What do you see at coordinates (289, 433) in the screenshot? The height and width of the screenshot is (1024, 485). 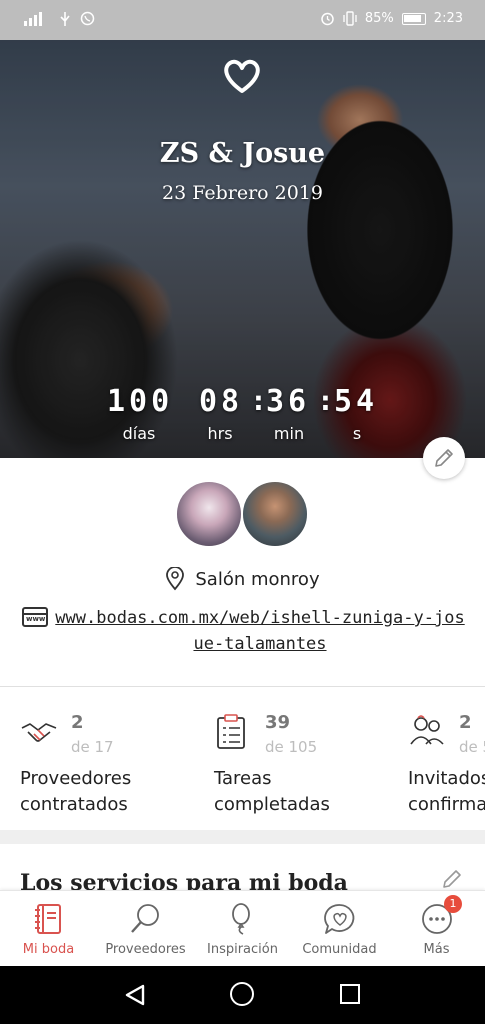 I see `countdown-minutes-label: min` at bounding box center [289, 433].